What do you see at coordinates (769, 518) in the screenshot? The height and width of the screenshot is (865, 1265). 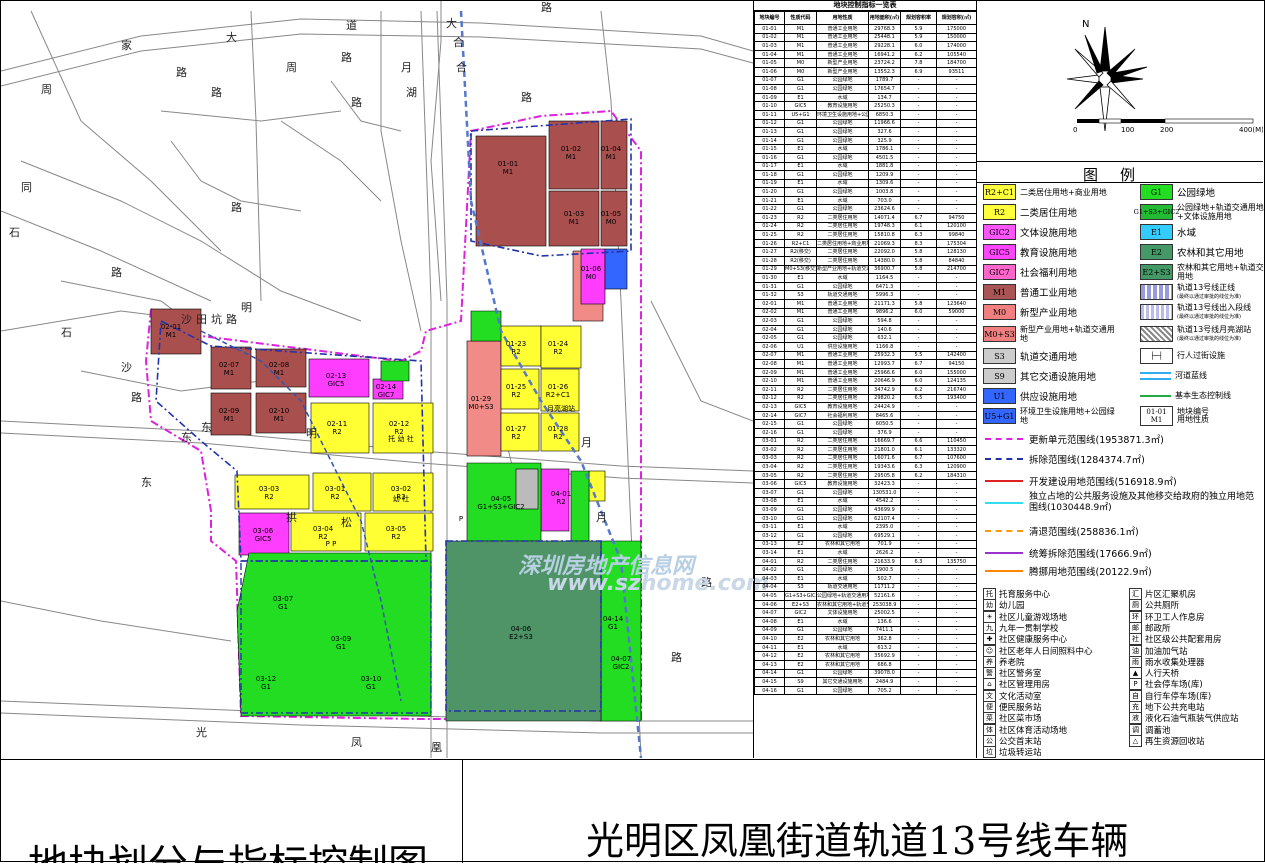 I see `table-cell: 03-10` at bounding box center [769, 518].